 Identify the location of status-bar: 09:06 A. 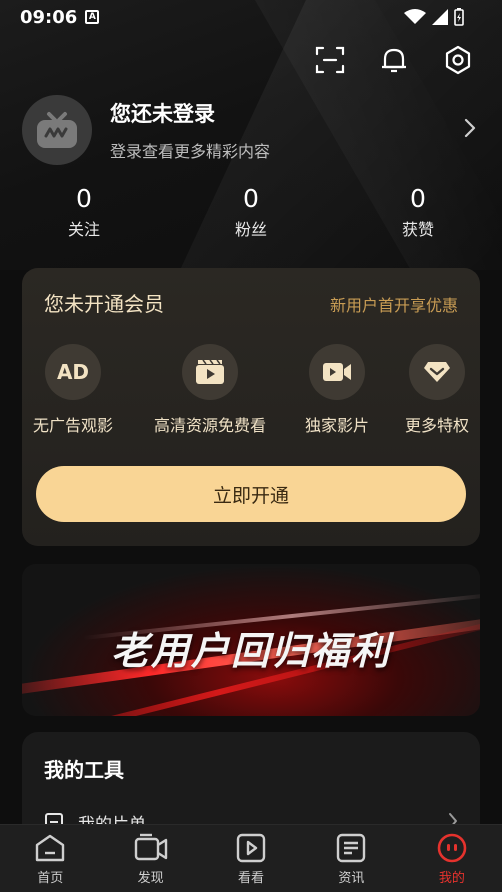
(251, 17).